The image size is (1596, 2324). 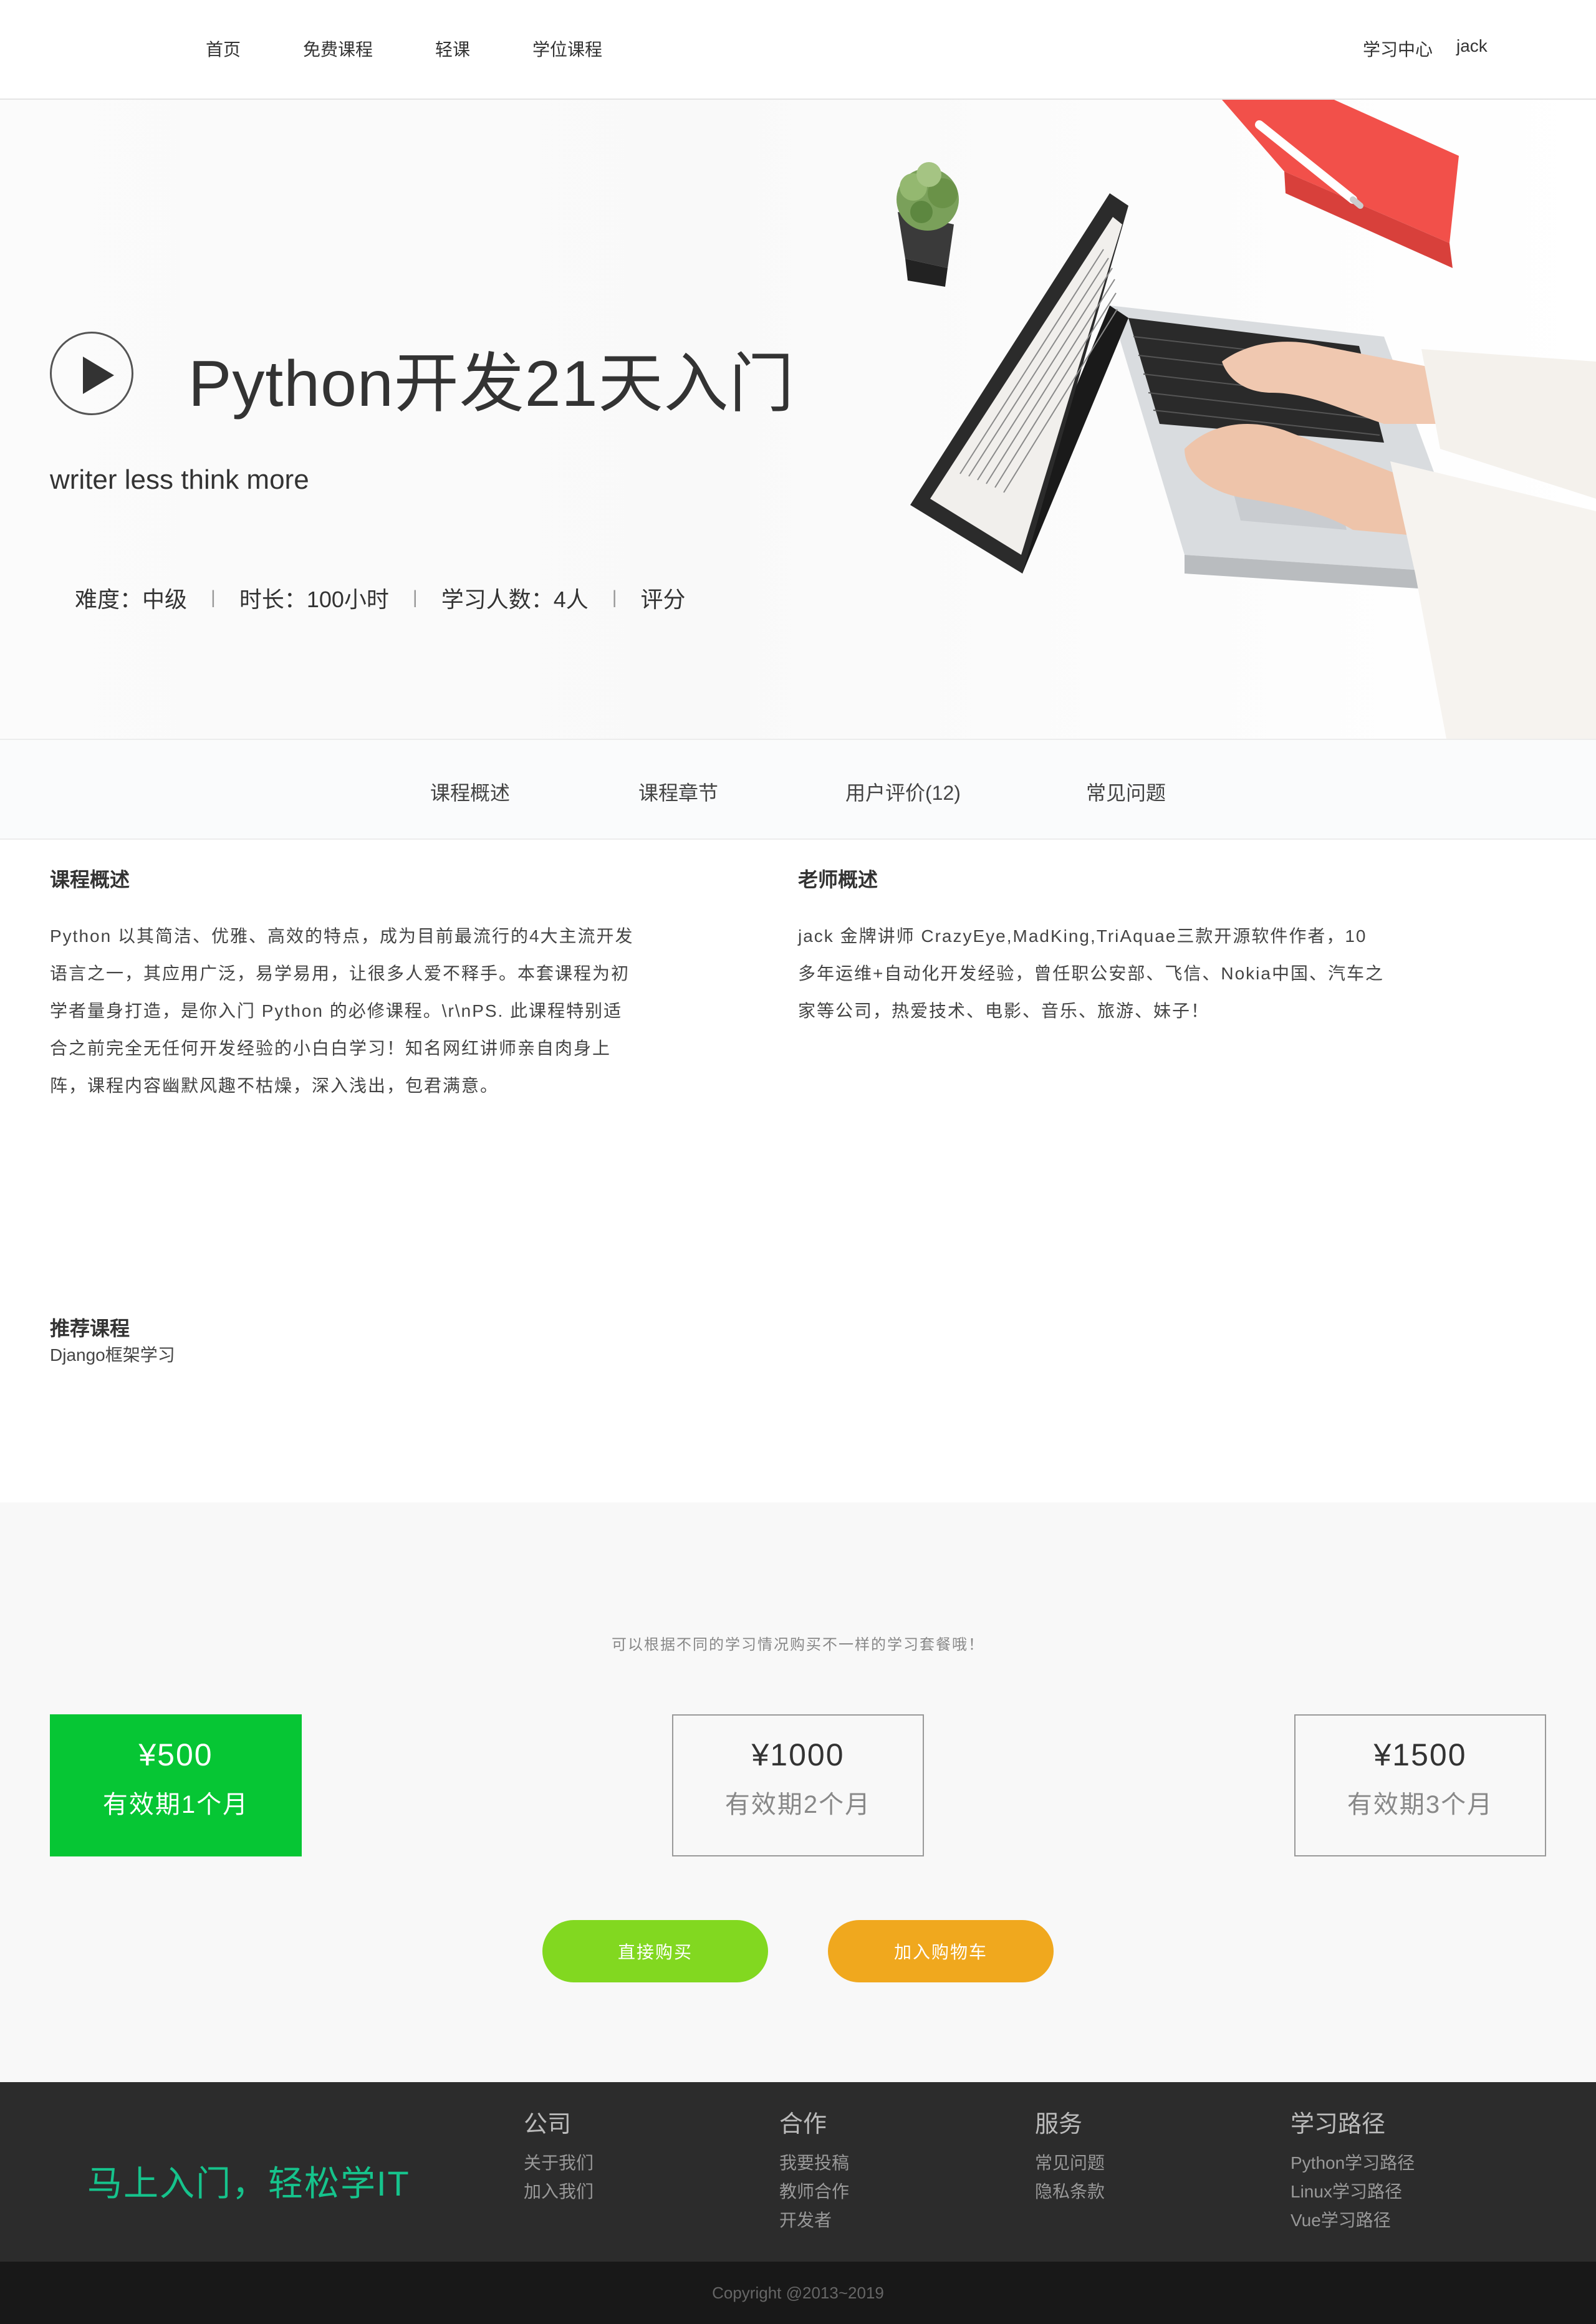 I want to click on copyright-text: Copyright @2013~2019, so click(x=798, y=2292).